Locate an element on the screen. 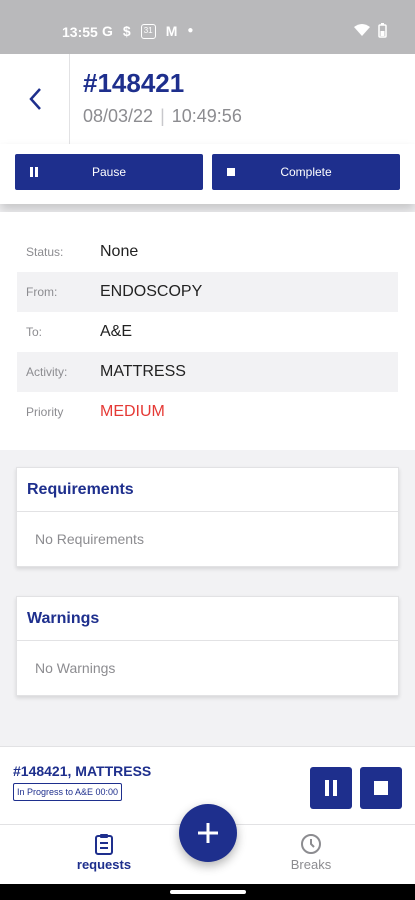 This screenshot has width=415, height=900. request-header: #148421 08/03/22 | 10:49:56 is located at coordinates (207, 99).